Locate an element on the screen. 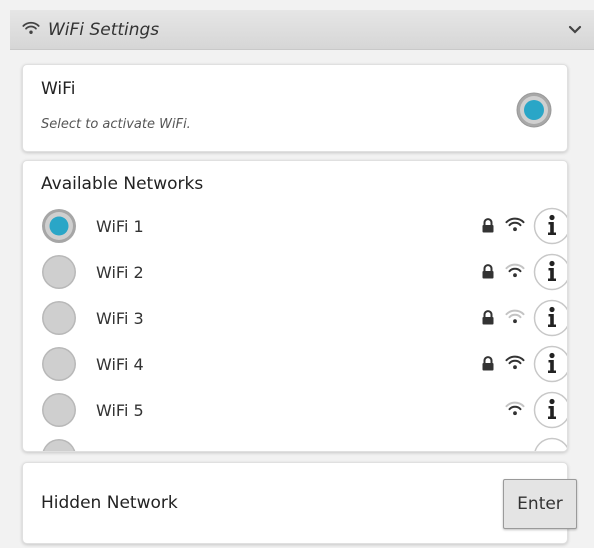 This screenshot has width=594, height=548. network-name: WiFi 1 is located at coordinates (120, 226).